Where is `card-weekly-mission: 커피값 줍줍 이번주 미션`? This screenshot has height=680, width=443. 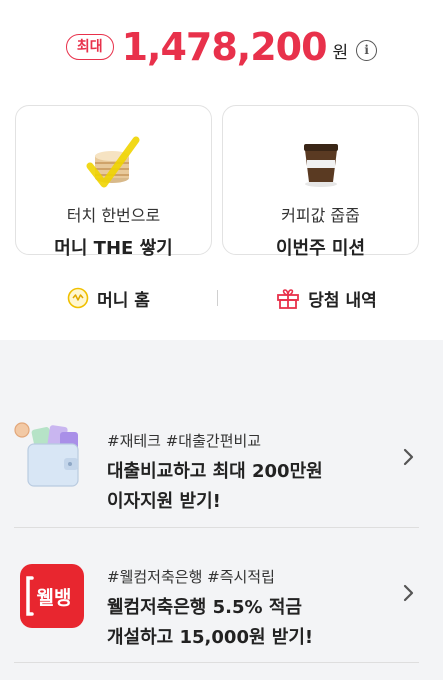
card-weekly-mission: 커피값 줍줍 이번주 미션 is located at coordinates (320, 182).